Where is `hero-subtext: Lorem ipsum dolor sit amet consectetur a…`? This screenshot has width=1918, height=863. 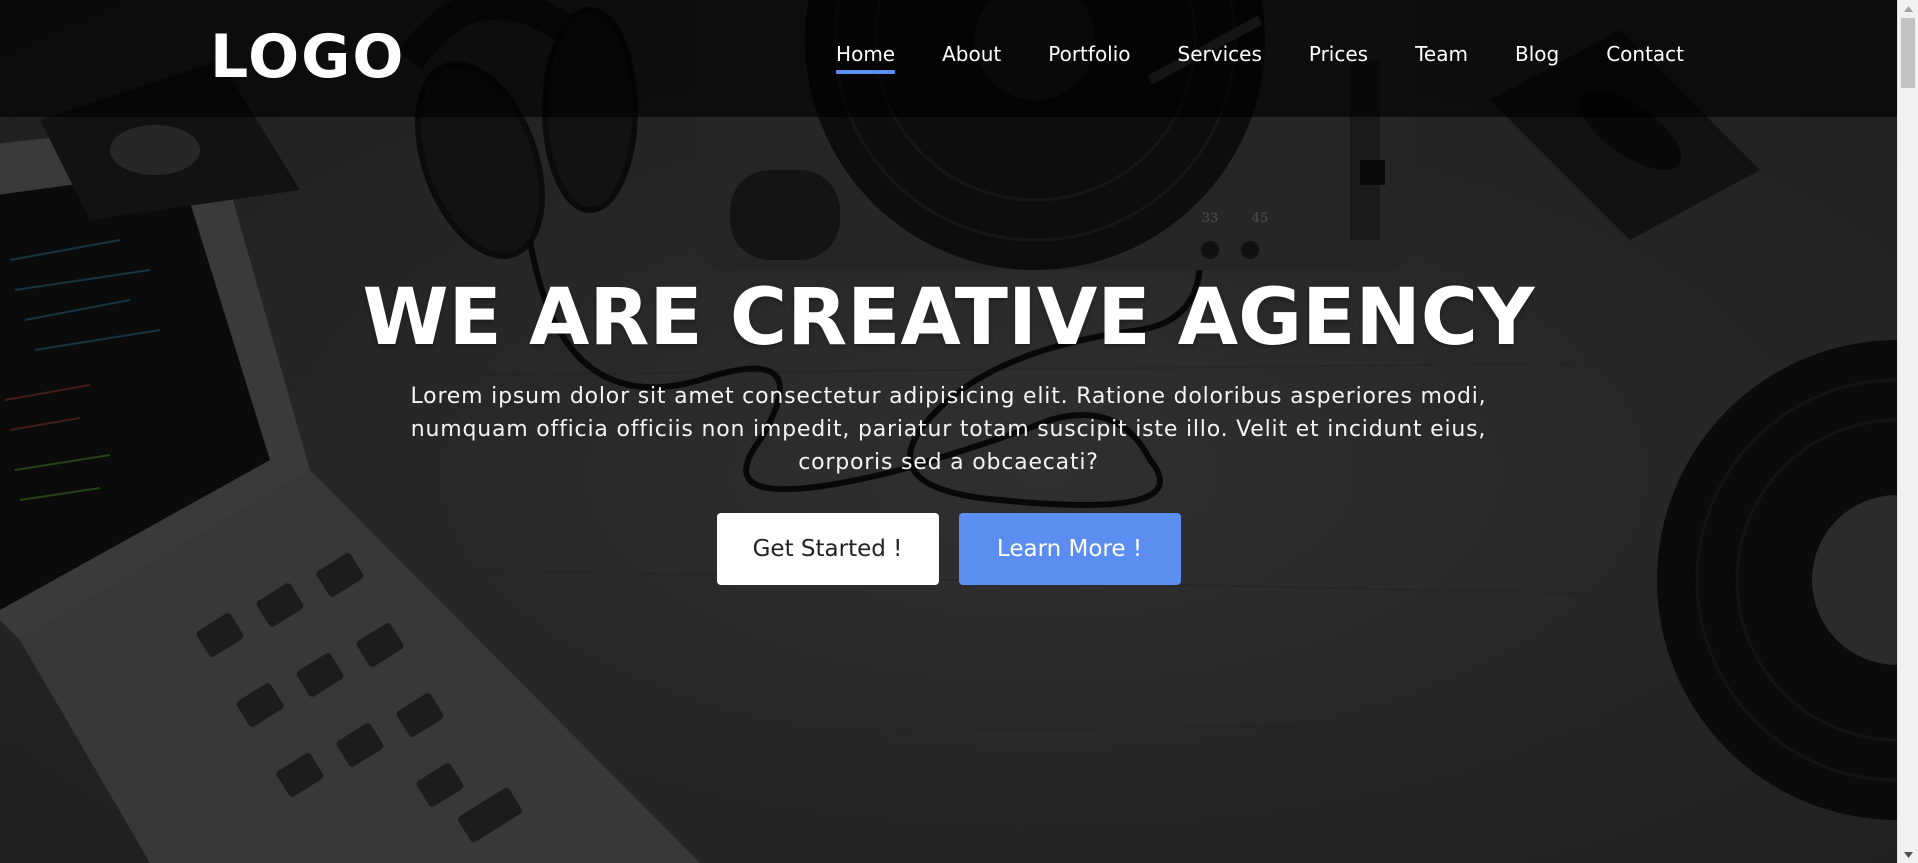 hero-subtext: Lorem ipsum dolor sit amet consectetur a… is located at coordinates (948, 429).